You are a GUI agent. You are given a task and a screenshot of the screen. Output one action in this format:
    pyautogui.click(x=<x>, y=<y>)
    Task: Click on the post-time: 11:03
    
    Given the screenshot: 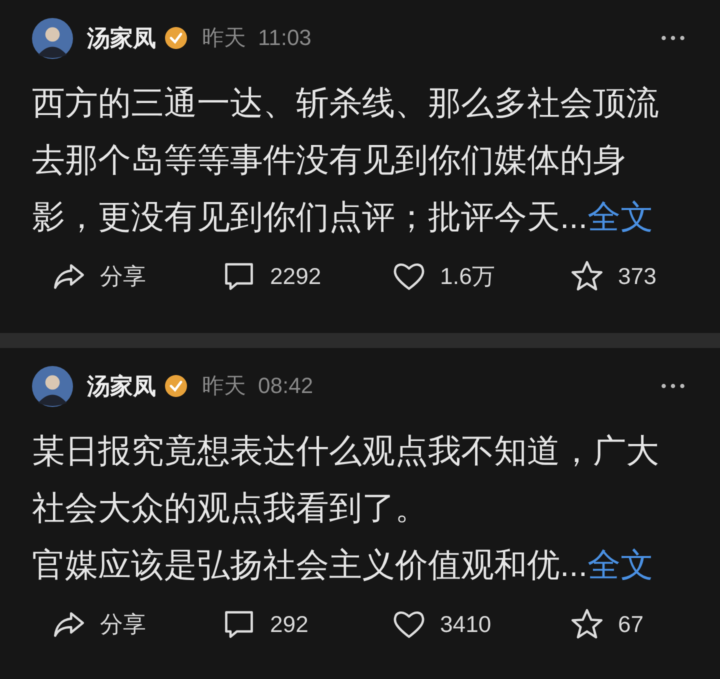 What is the action you would take?
    pyautogui.click(x=285, y=38)
    